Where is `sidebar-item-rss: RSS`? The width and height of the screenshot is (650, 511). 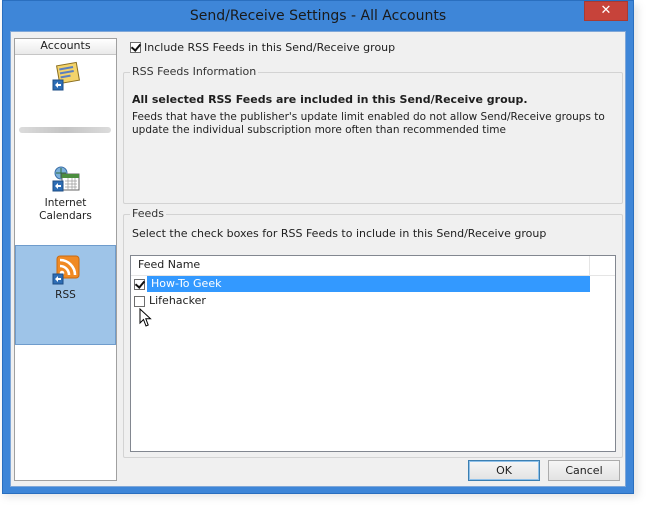
sidebar-item-rss: RSS is located at coordinates (65, 295).